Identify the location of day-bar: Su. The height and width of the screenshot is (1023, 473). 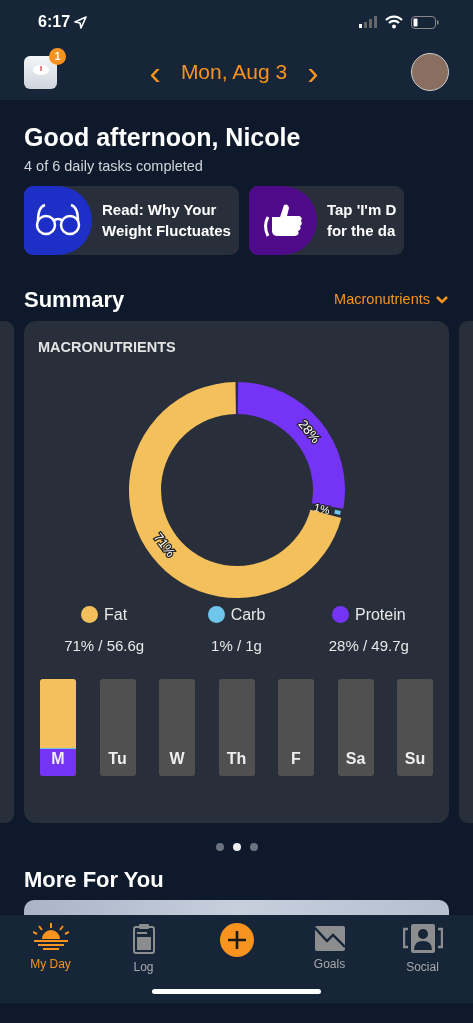
(415, 728).